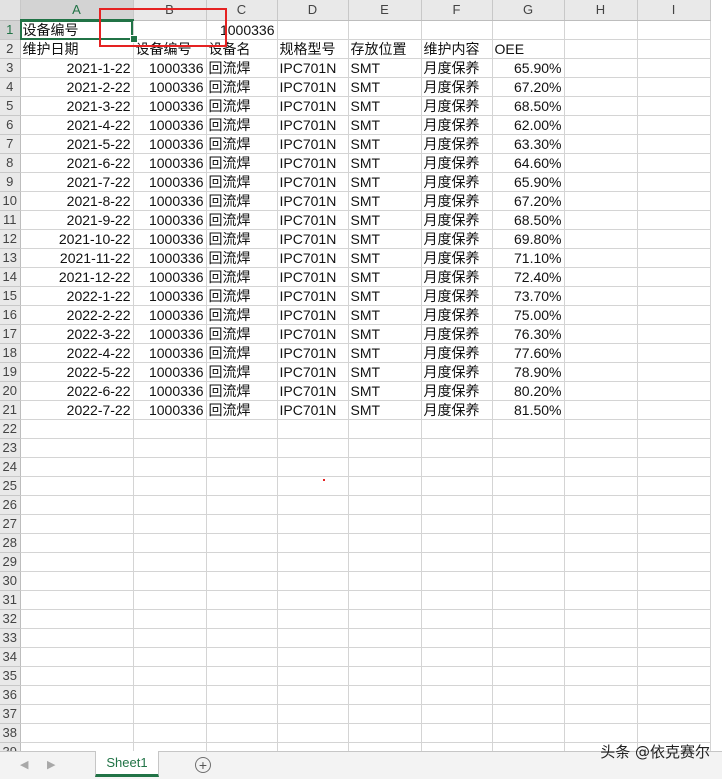  What do you see at coordinates (528, 543) in the screenshot?
I see `cell-g28` at bounding box center [528, 543].